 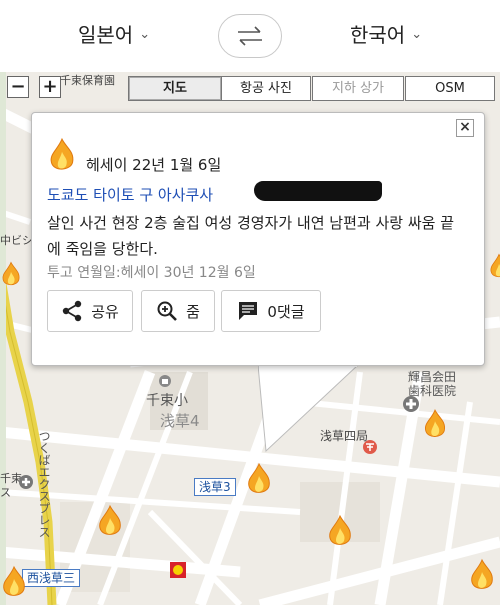 What do you see at coordinates (308, 408) in the screenshot?
I see `popup-pointer` at bounding box center [308, 408].